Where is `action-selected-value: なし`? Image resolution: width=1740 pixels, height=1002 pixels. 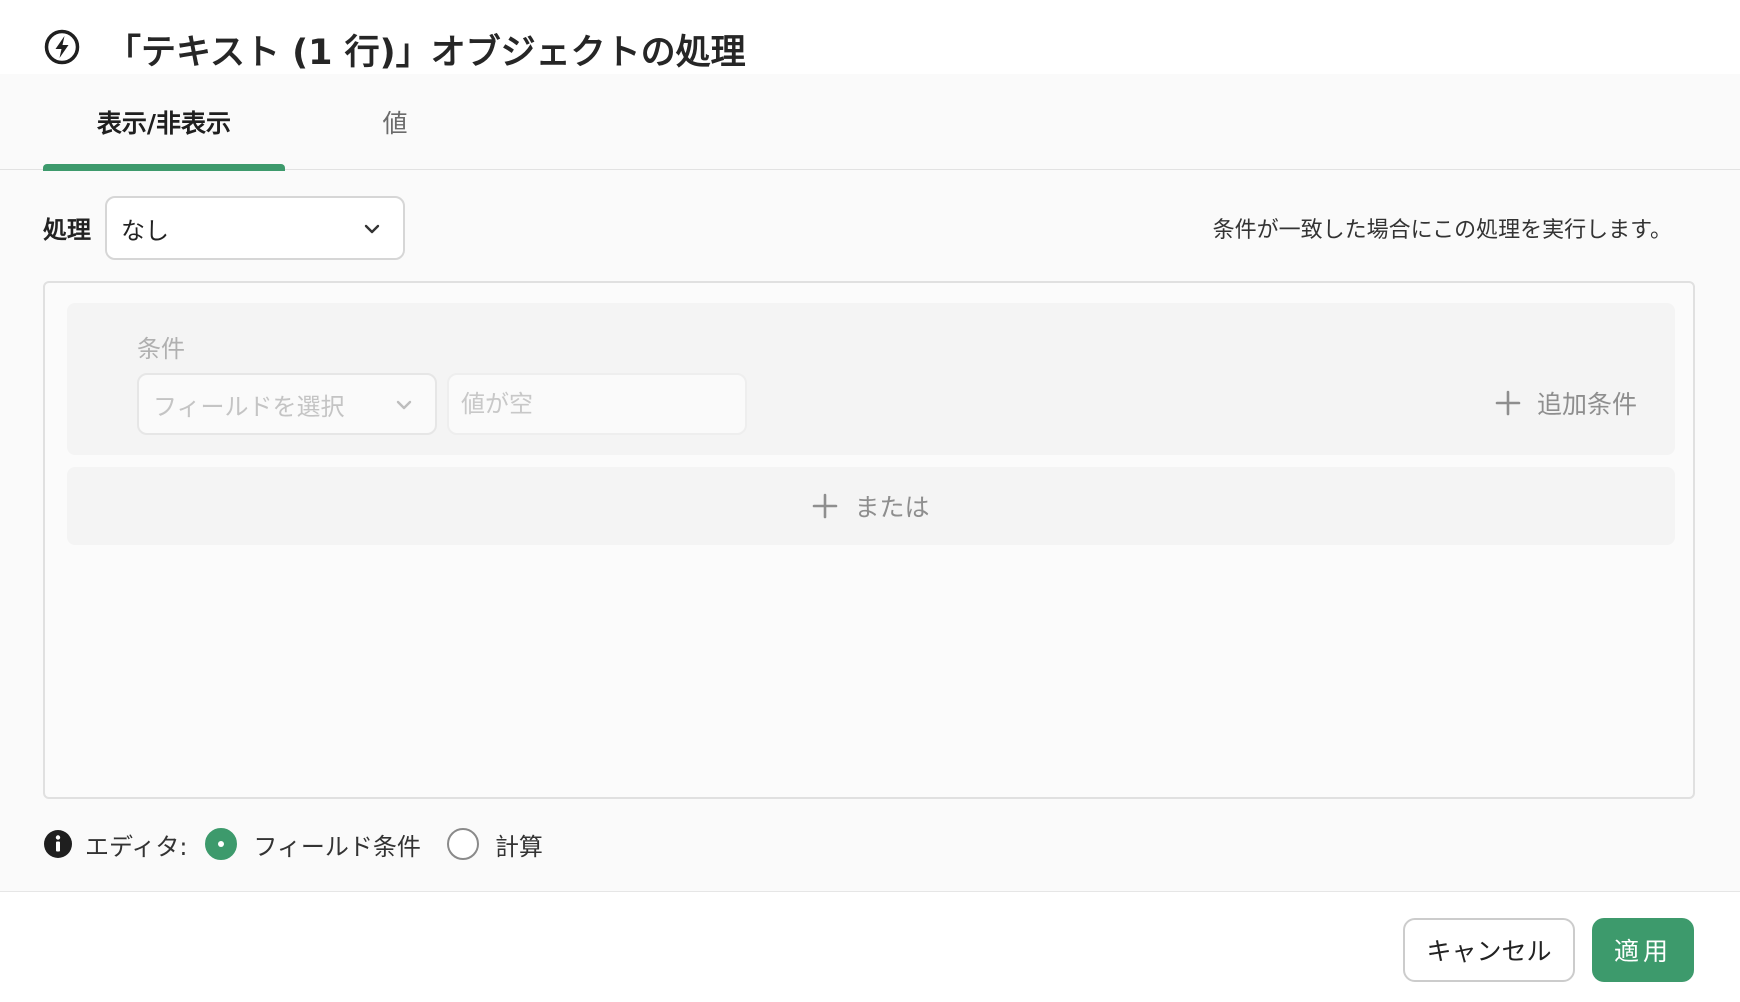 action-selected-value: なし is located at coordinates (145, 230).